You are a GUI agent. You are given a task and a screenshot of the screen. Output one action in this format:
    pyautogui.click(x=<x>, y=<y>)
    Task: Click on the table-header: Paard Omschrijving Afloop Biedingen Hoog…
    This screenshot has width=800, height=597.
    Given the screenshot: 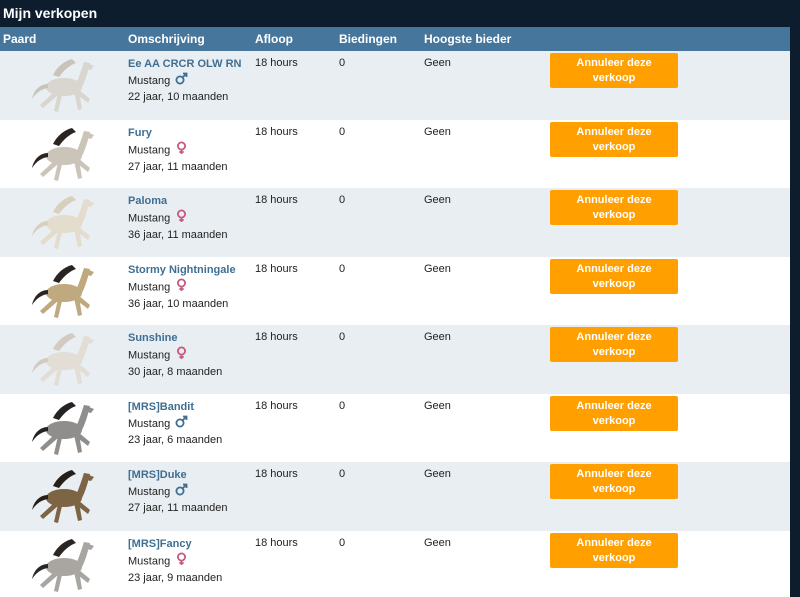 What is the action you would take?
    pyautogui.click(x=395, y=39)
    